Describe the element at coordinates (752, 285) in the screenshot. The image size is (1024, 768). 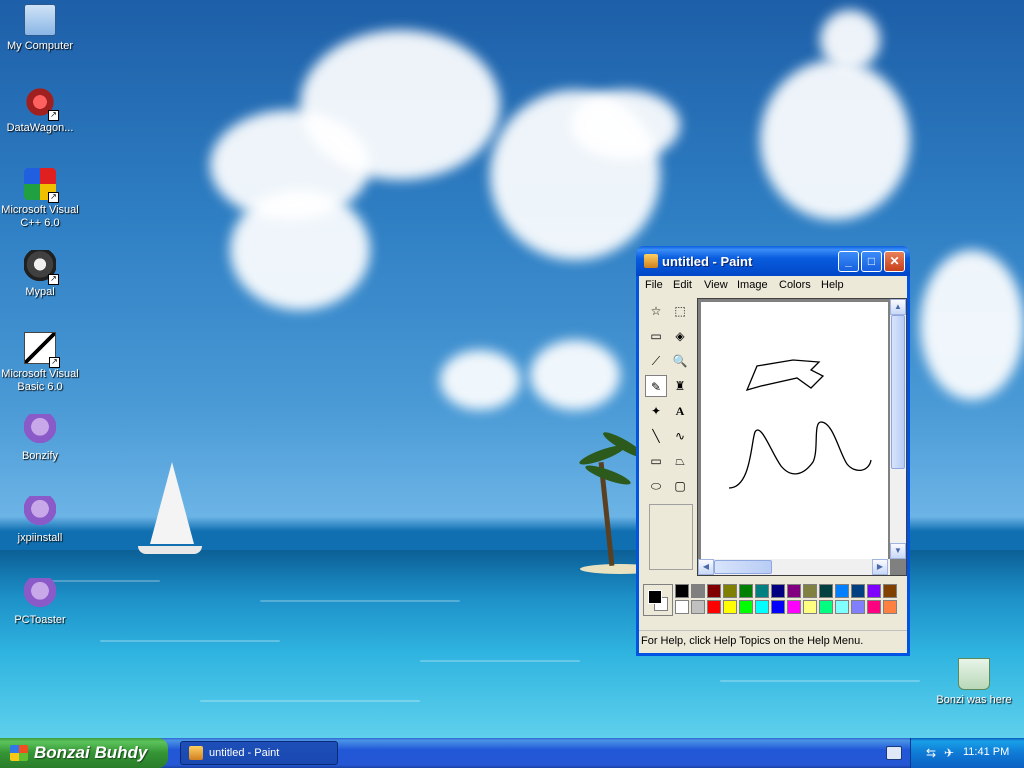
I see `menu-image: Image` at that location.